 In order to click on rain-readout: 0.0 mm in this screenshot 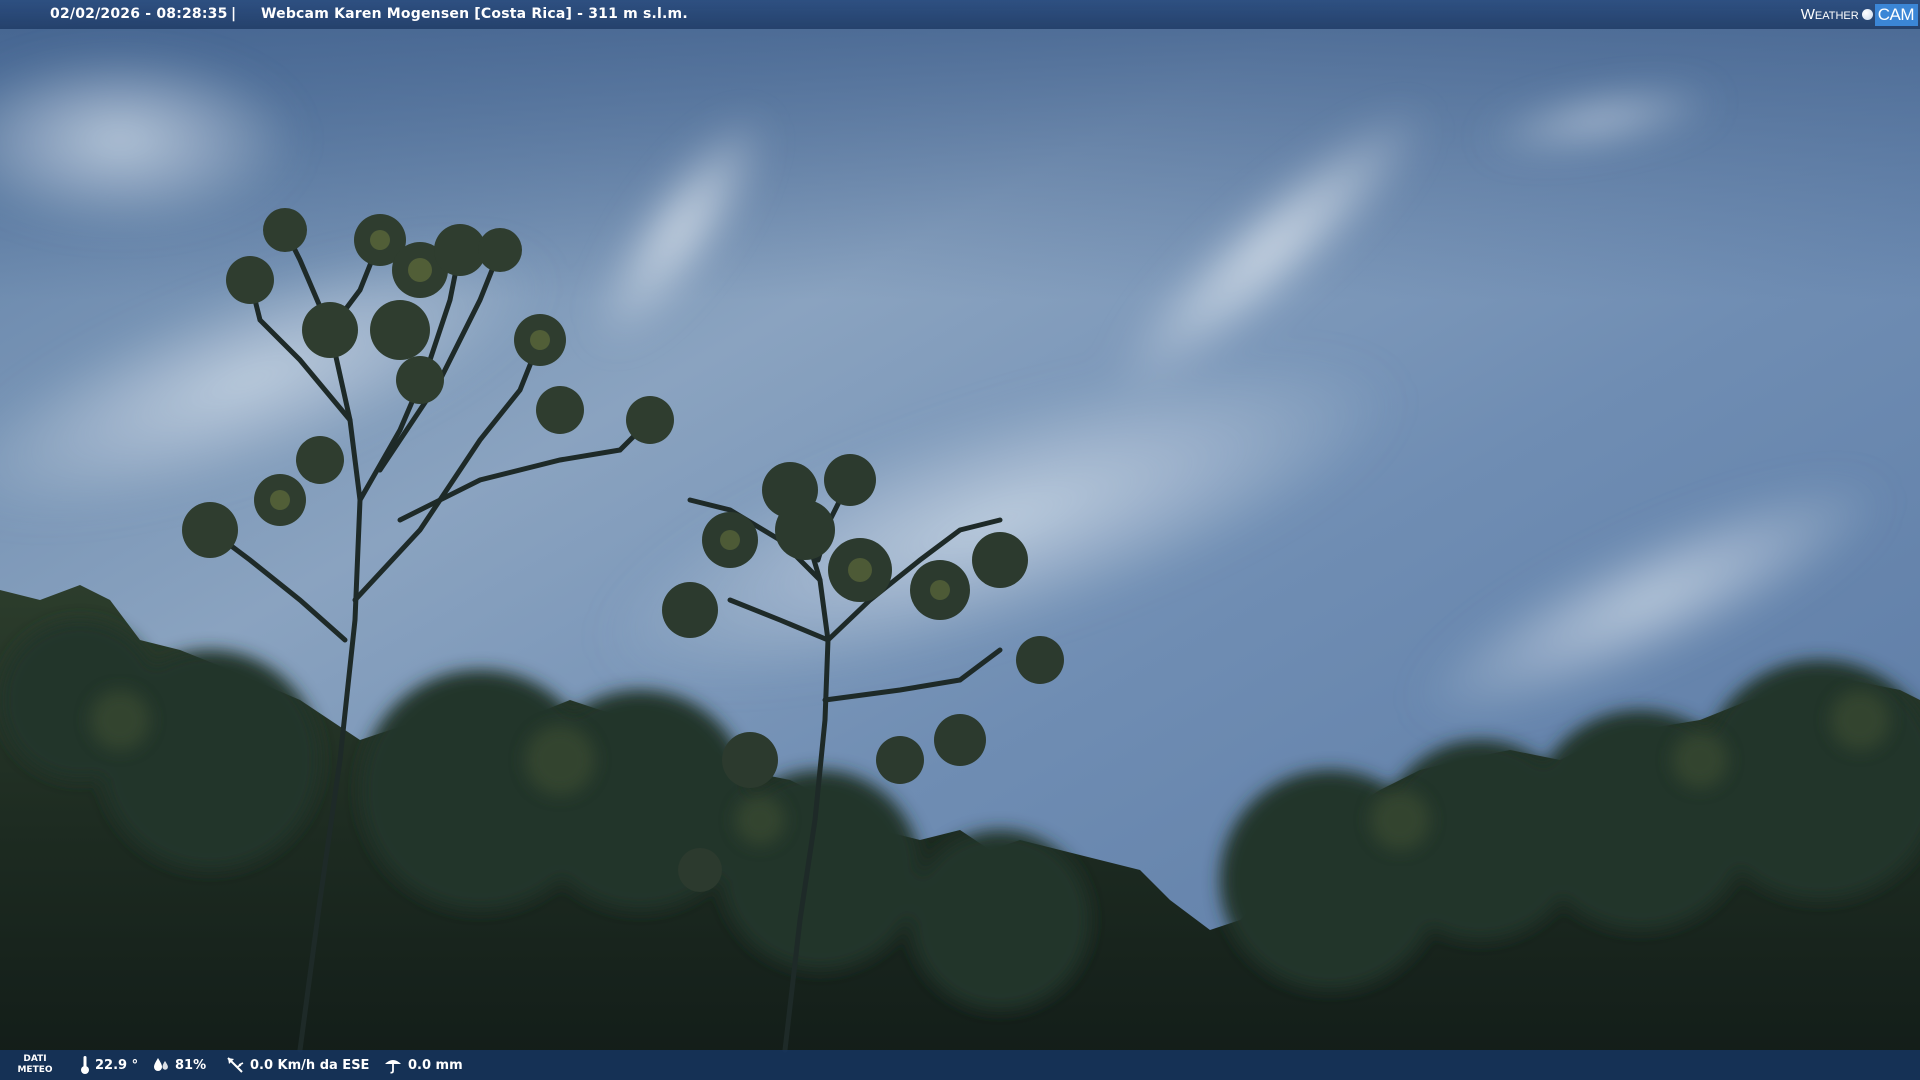, I will do `click(423, 1065)`.